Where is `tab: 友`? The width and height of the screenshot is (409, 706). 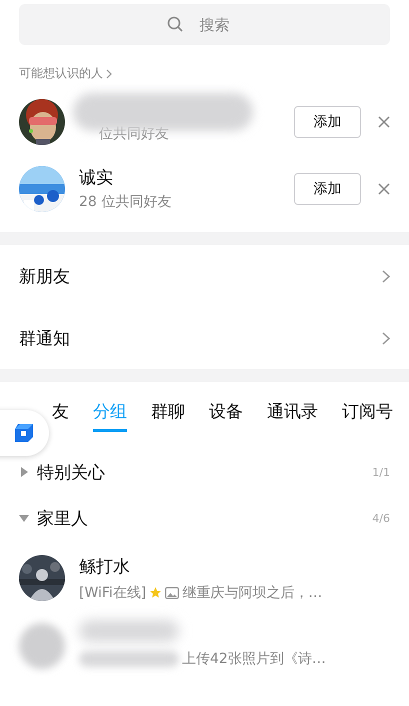 tab: 友 is located at coordinates (60, 416).